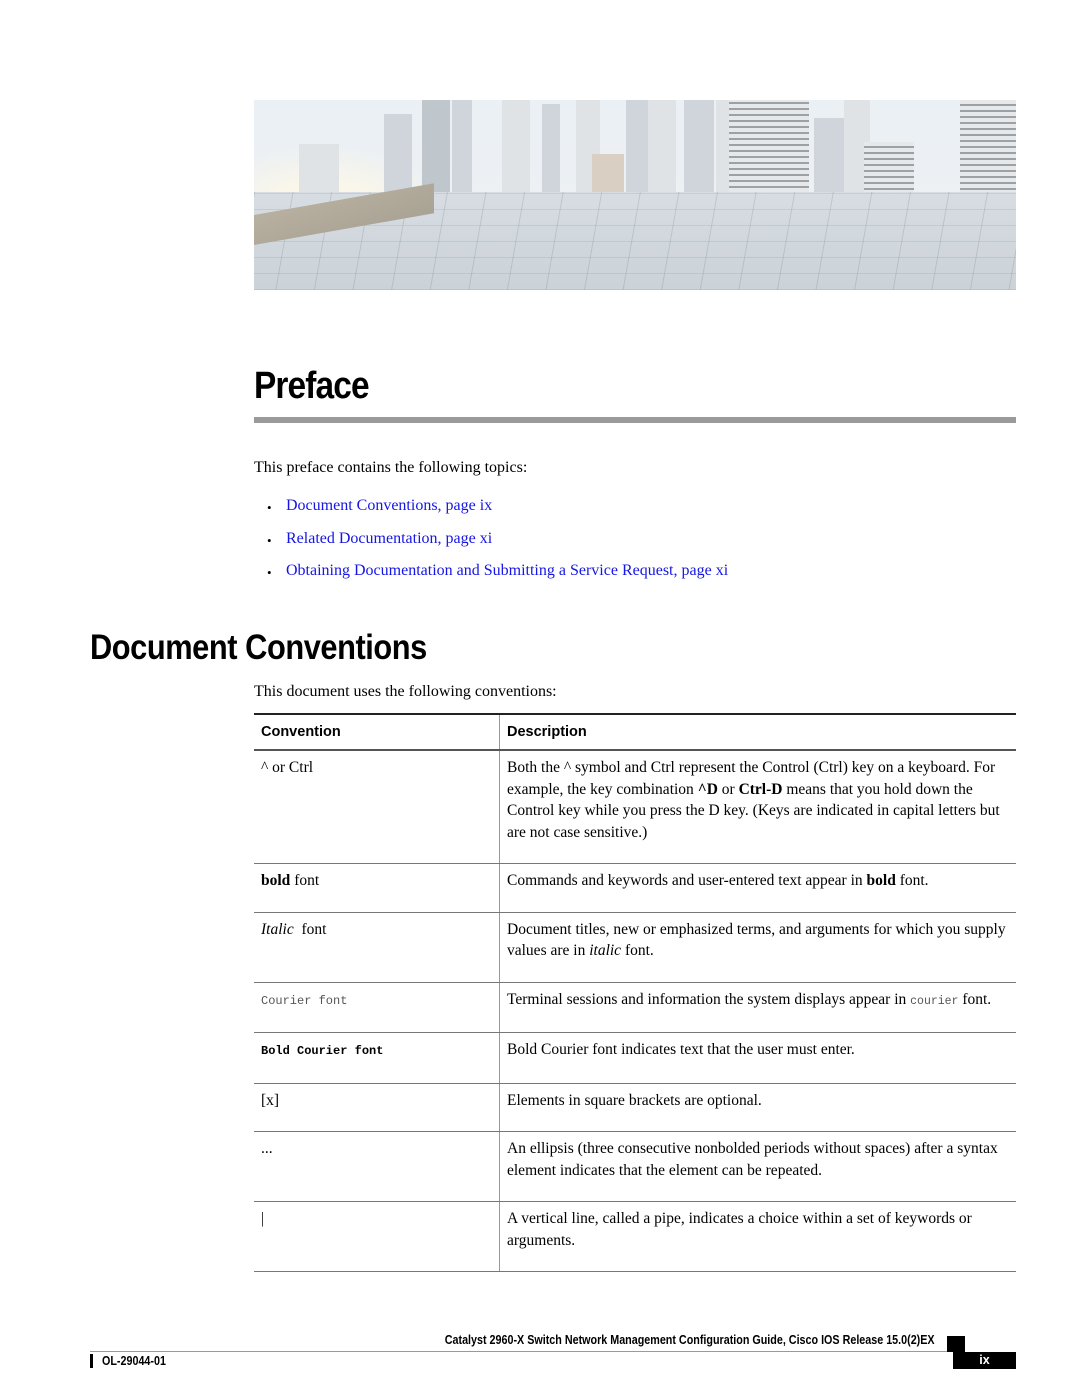 This screenshot has width=1080, height=1397. Describe the element at coordinates (134, 1361) in the screenshot. I see `footer-doc-number: OL-29044-01` at that location.